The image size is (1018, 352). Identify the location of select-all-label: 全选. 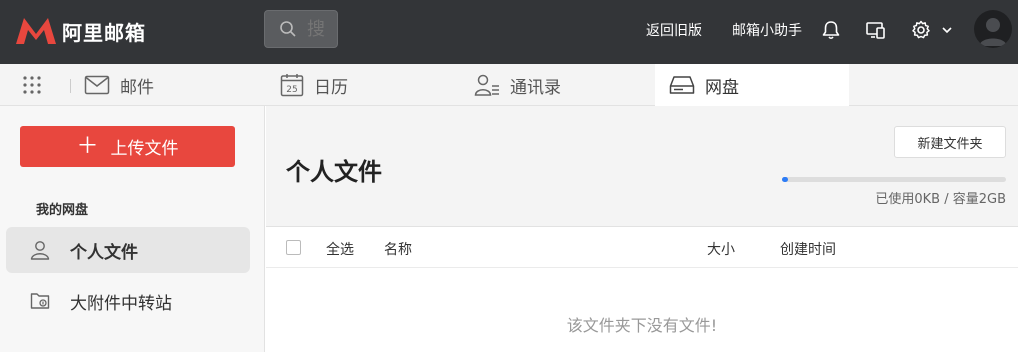
(340, 249).